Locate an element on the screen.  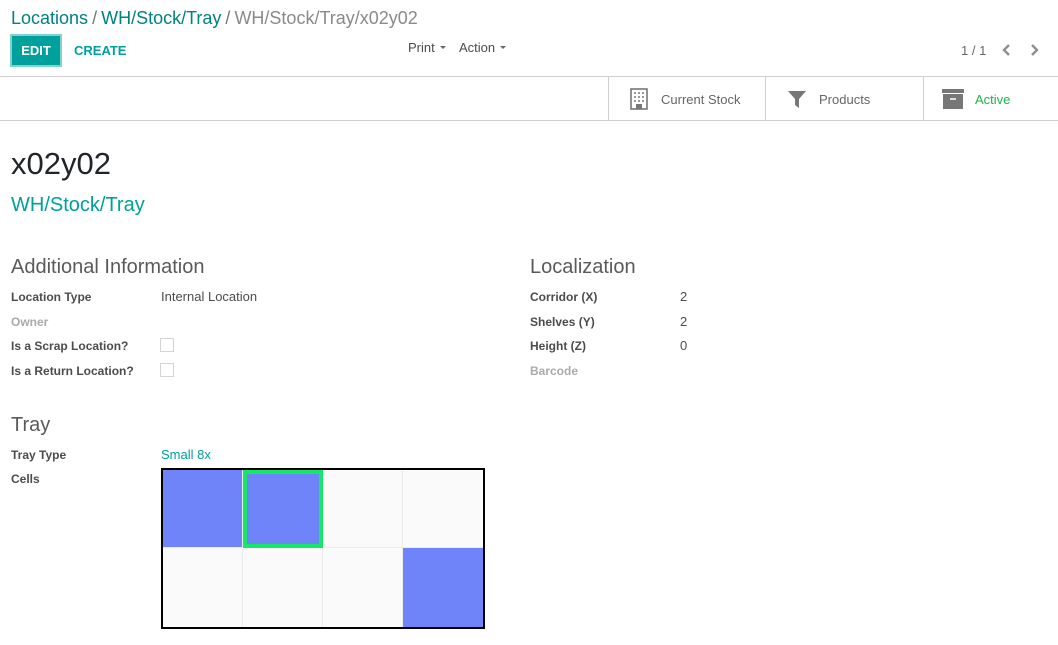
tray-cell-r0-c0 is located at coordinates (203, 509).